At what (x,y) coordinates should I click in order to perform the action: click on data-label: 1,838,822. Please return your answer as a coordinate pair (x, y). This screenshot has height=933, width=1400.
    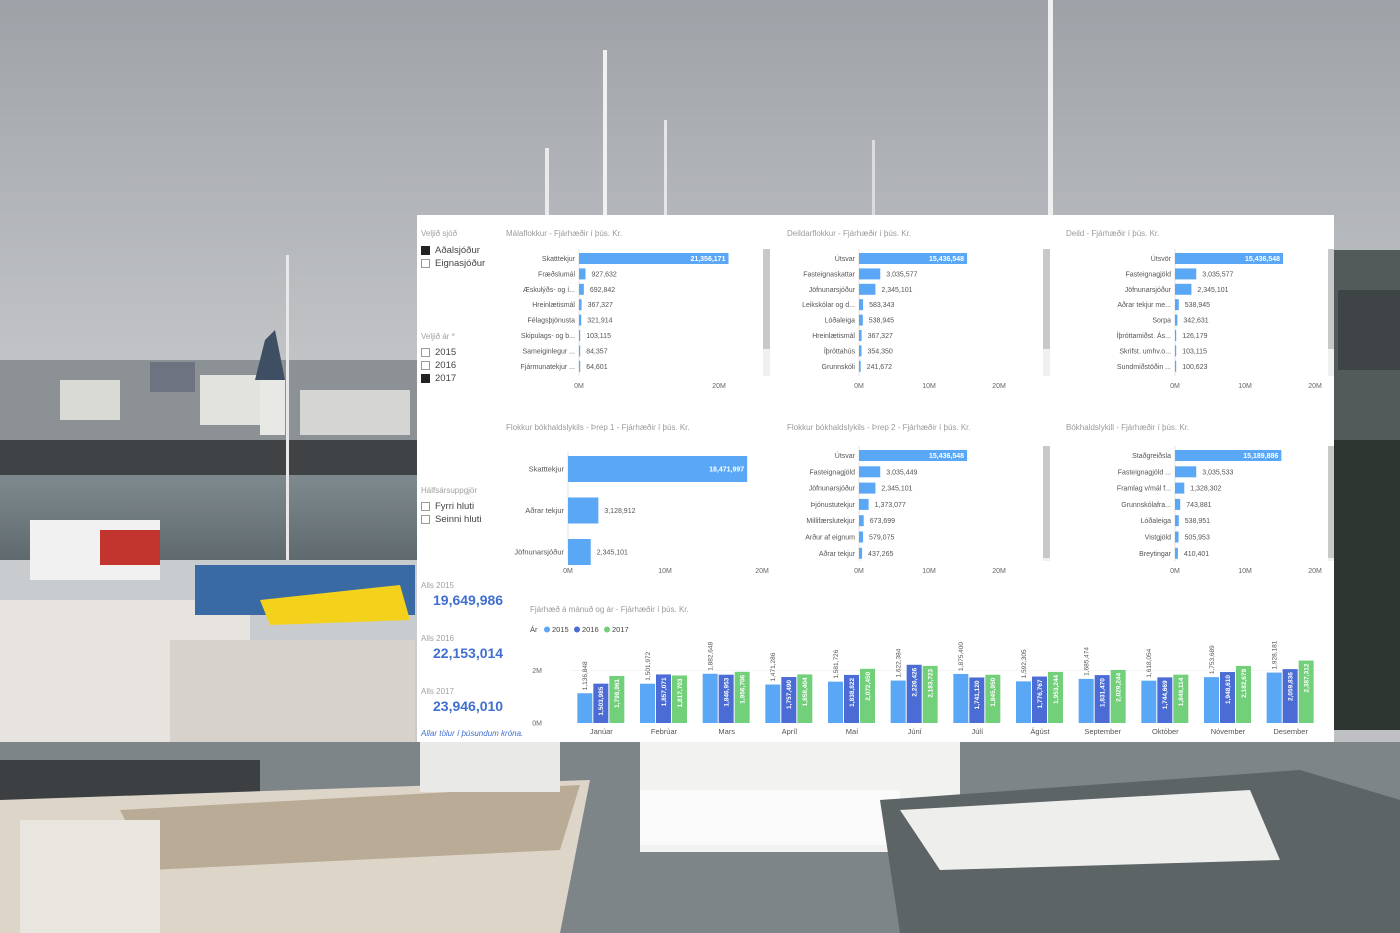
    Looking at the image, I should click on (852, 692).